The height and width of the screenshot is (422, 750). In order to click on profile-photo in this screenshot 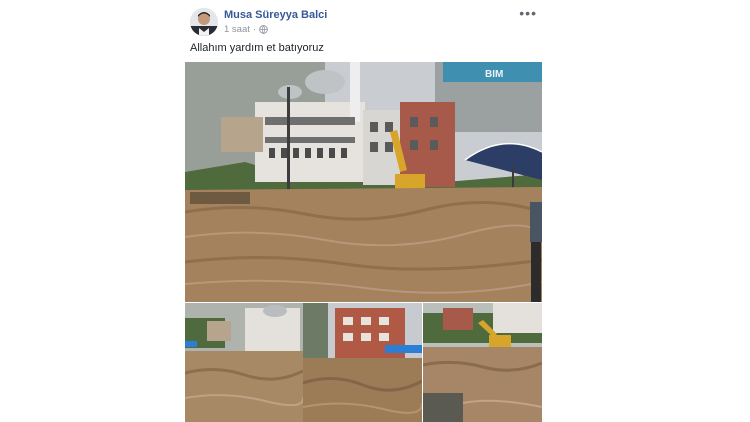, I will do `click(204, 22)`.